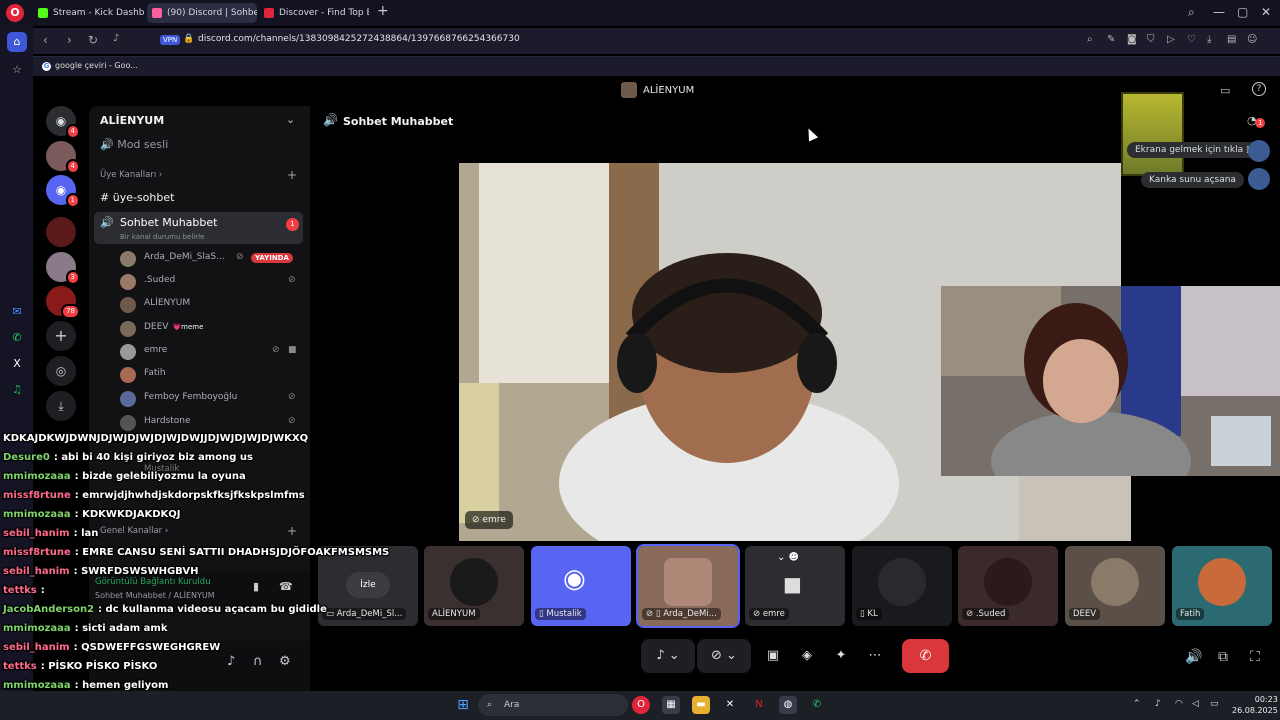 Image resolution: width=1280 pixels, height=720 pixels. What do you see at coordinates (925, 656) in the screenshot?
I see `hangup-button: ✆` at bounding box center [925, 656].